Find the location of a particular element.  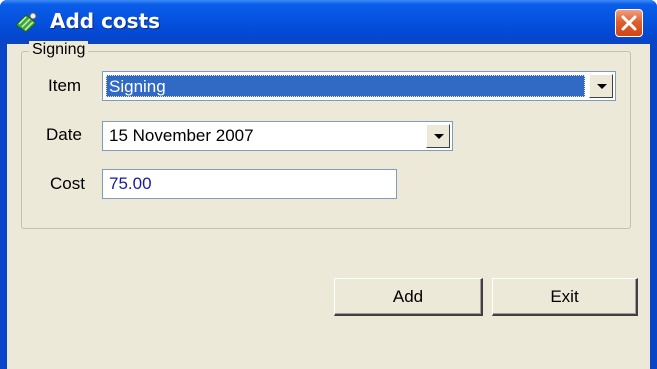

cost-value: 75.00 is located at coordinates (130, 183).